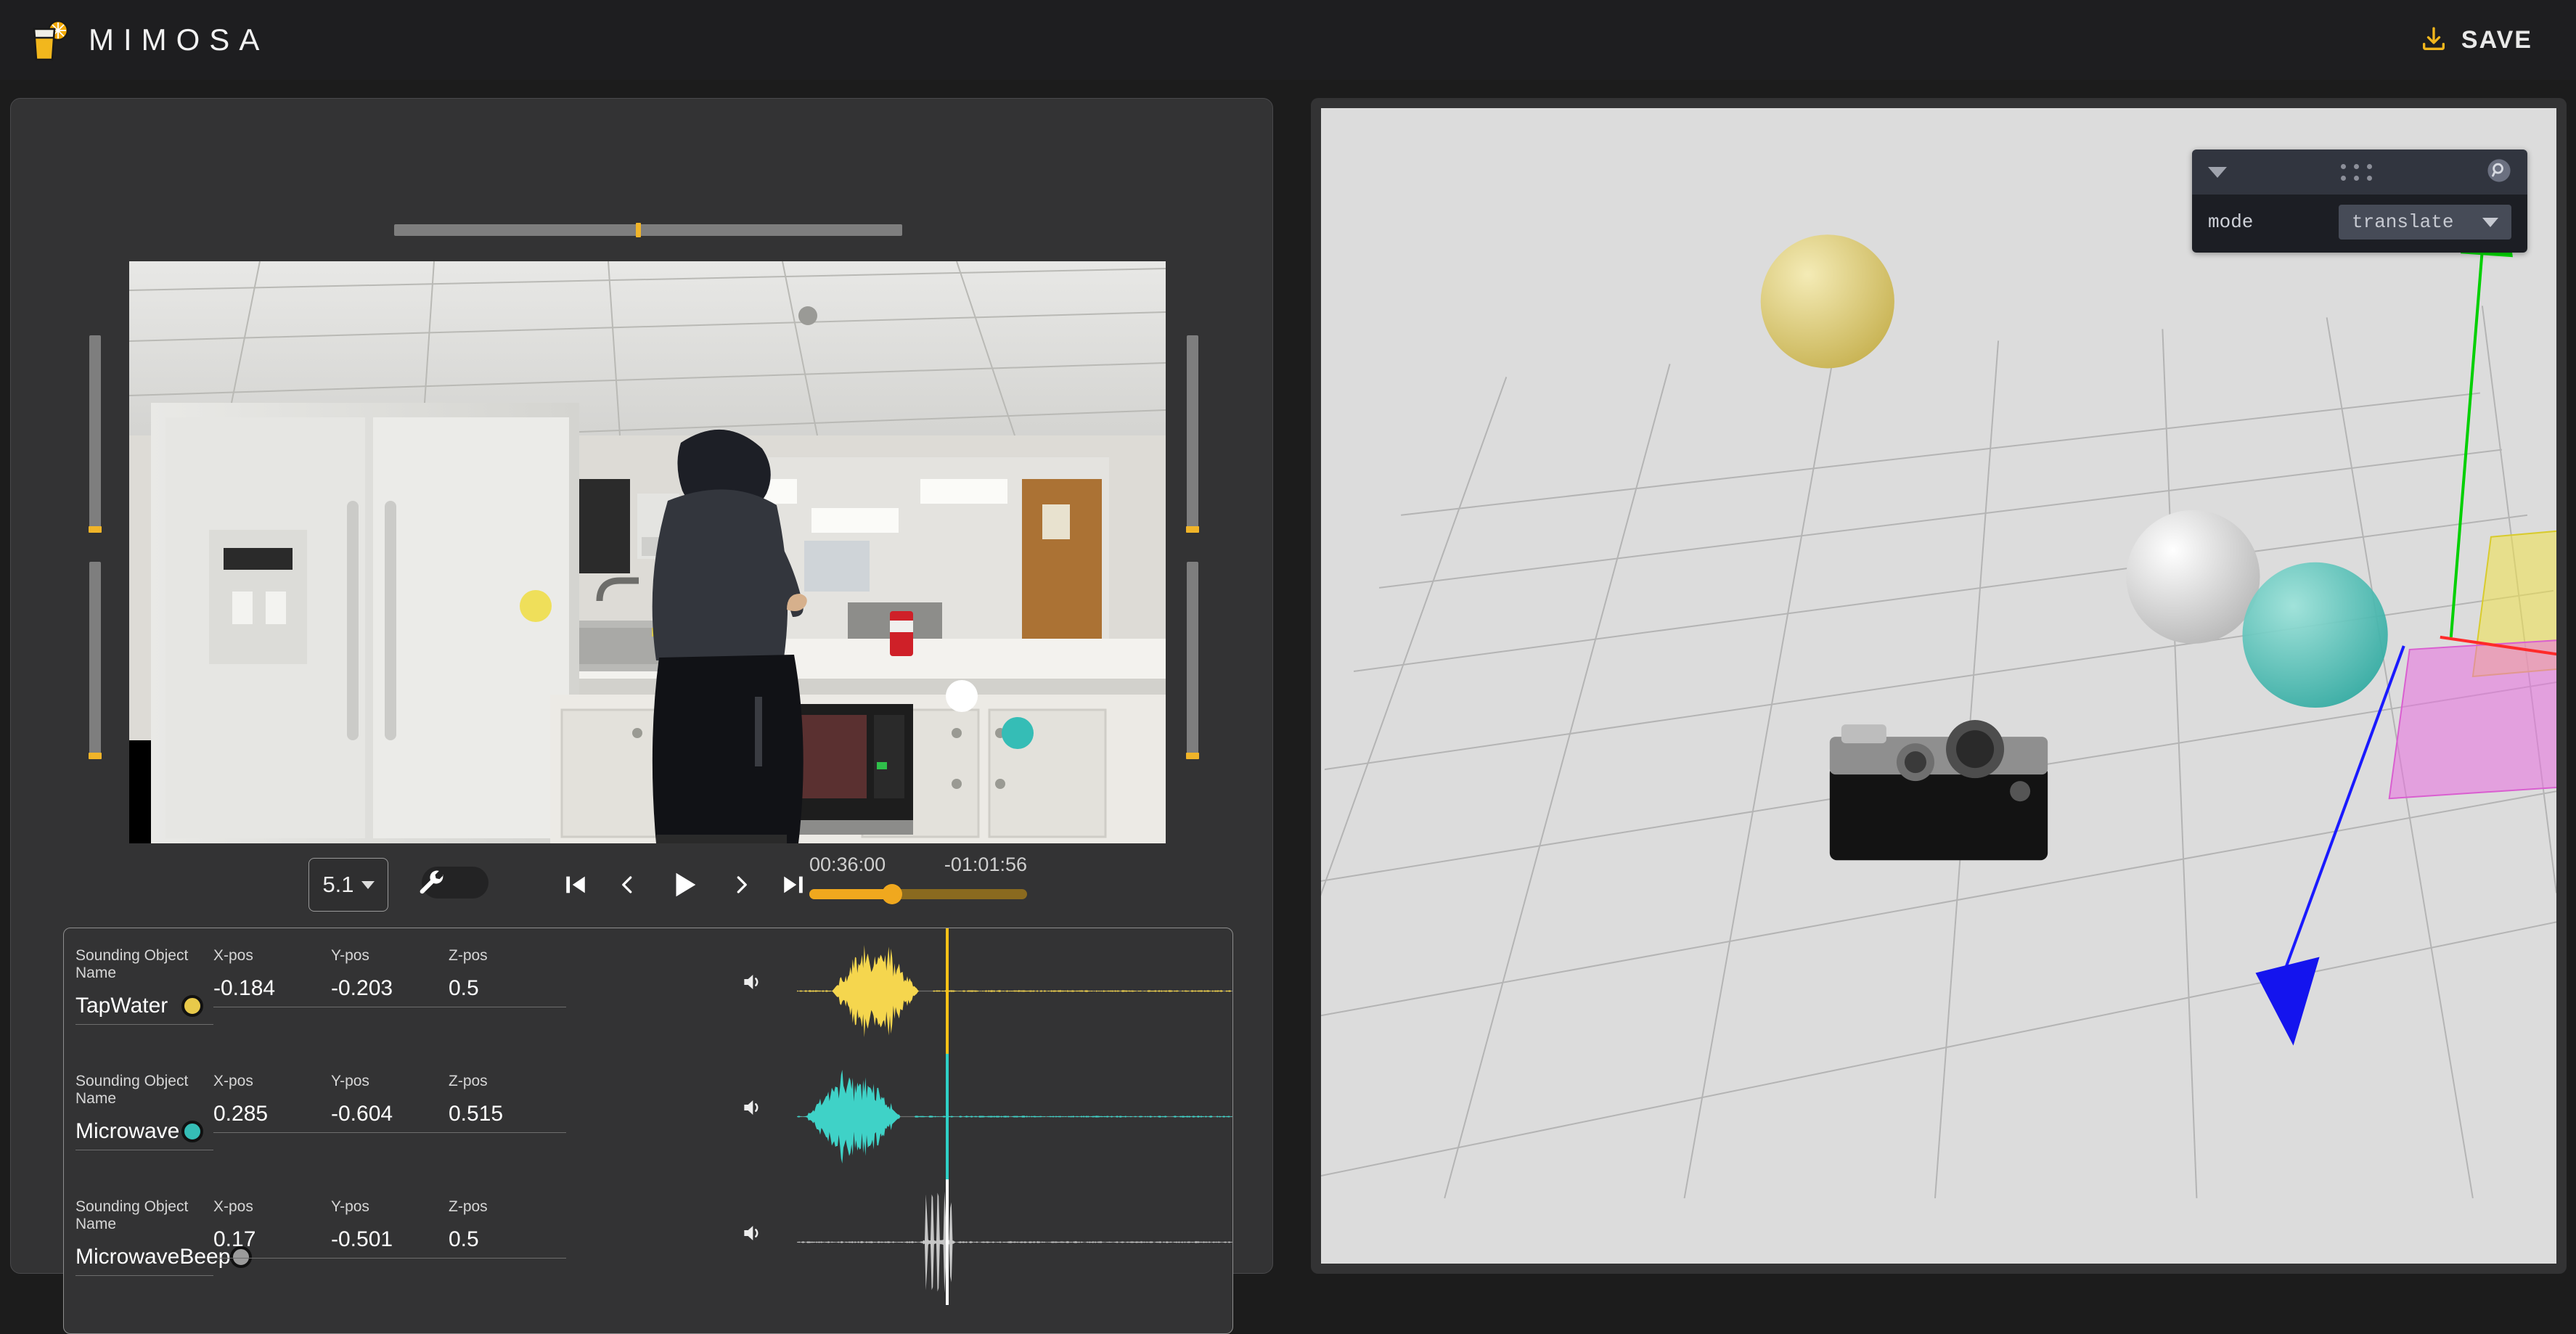 This screenshot has width=2576, height=1334. I want to click on app-title: MIMOSA, so click(179, 39).